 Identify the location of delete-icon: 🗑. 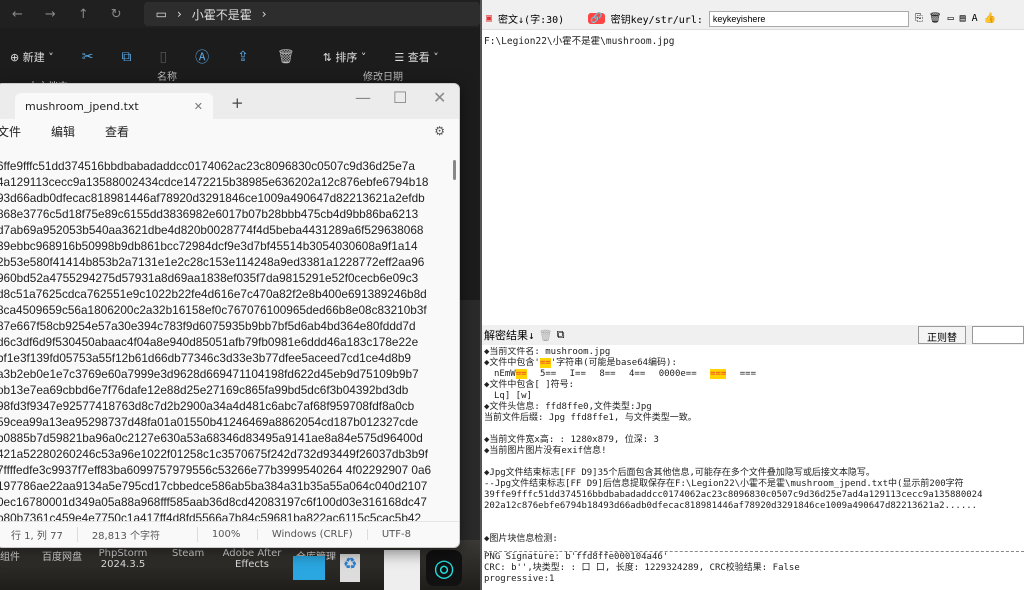
(286, 57).